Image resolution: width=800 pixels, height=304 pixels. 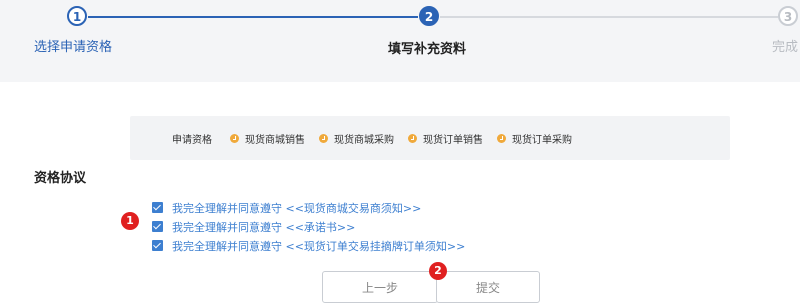 What do you see at coordinates (453, 140) in the screenshot?
I see `qualification-item-text: 现货订单销售` at bounding box center [453, 140].